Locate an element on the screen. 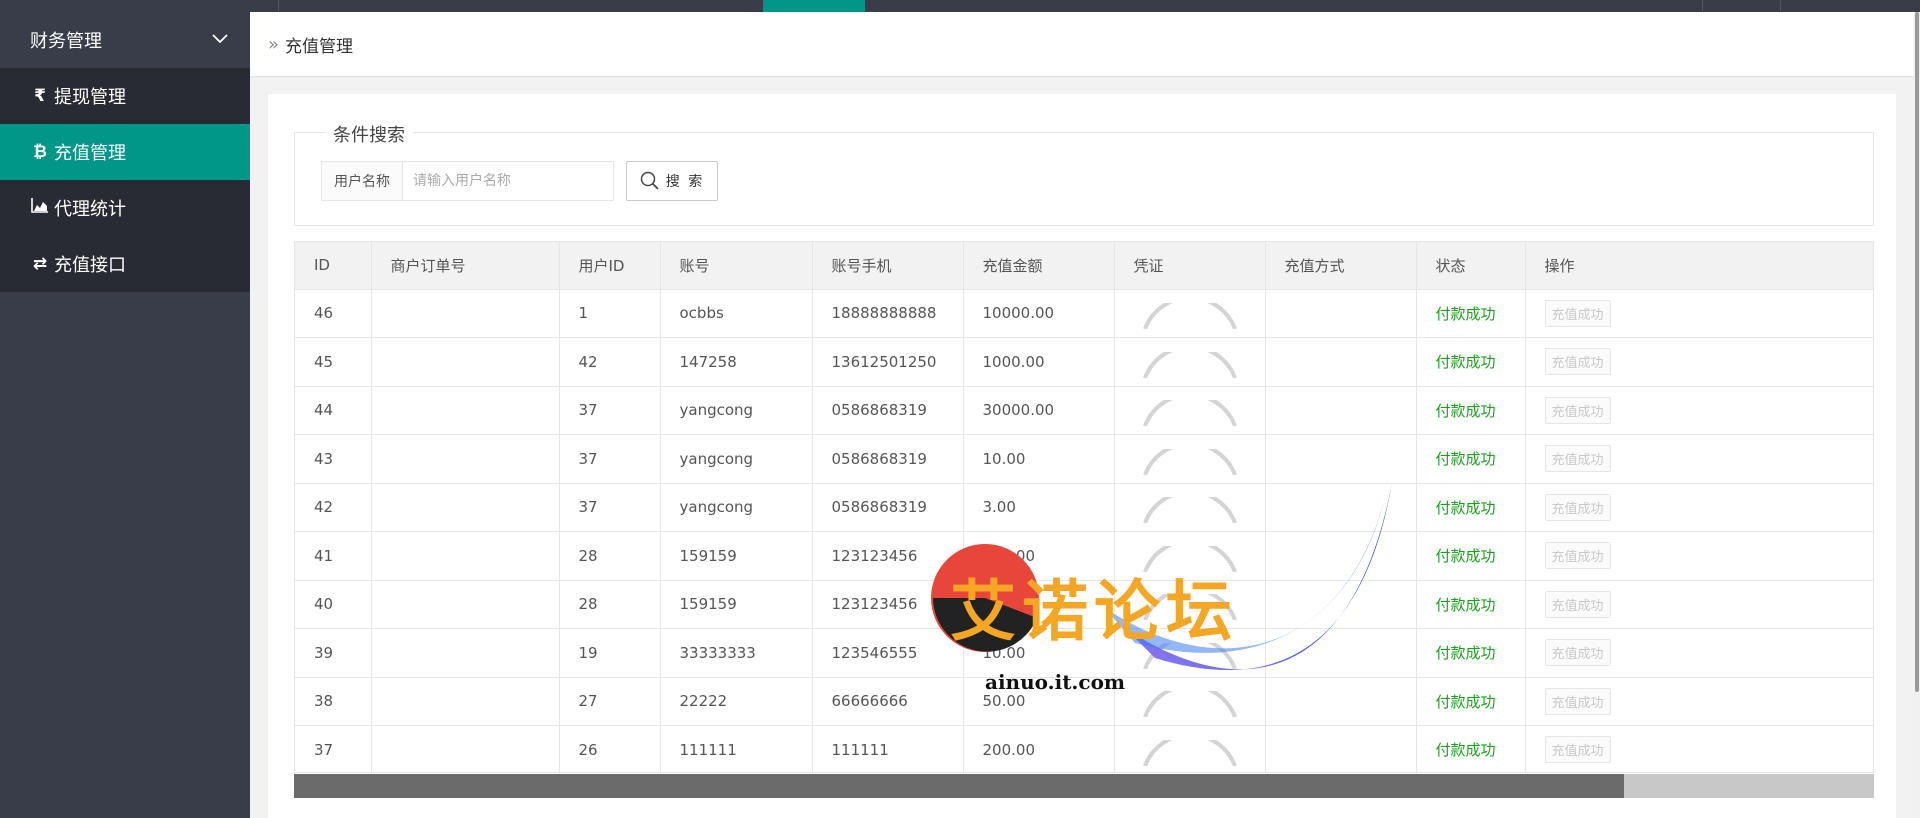  page-scrollbar-thumb is located at coordinates (1917, 352).